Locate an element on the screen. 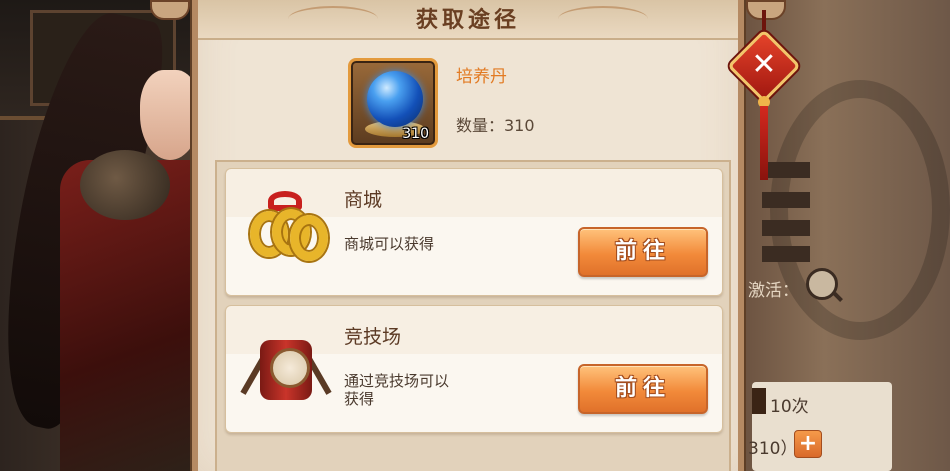 This screenshot has height=471, width=950. count-fragment: 310） is located at coordinates (773, 449).